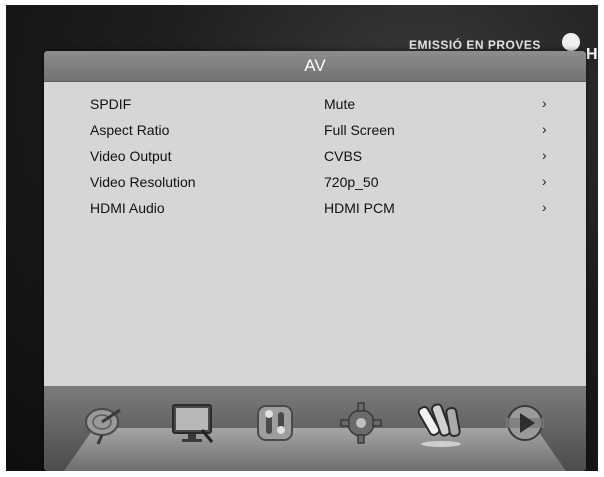 The height and width of the screenshot is (477, 604). Describe the element at coordinates (343, 156) in the screenshot. I see `setting-value: CVBS` at that location.